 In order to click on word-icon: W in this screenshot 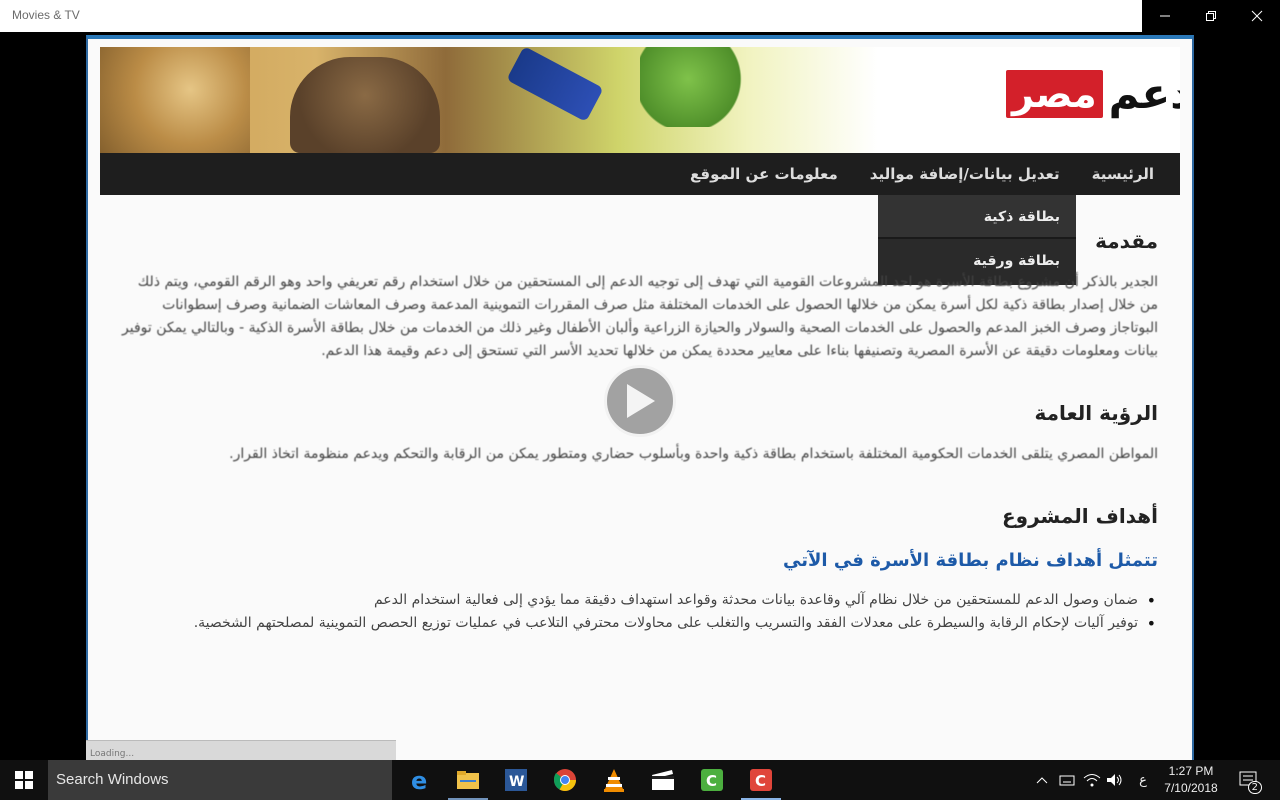, I will do `click(516, 780)`.